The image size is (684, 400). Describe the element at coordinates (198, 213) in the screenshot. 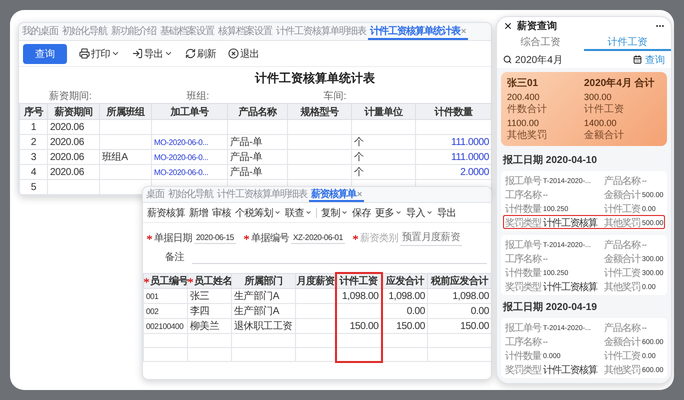

I see `toolbar-button: 新增` at that location.